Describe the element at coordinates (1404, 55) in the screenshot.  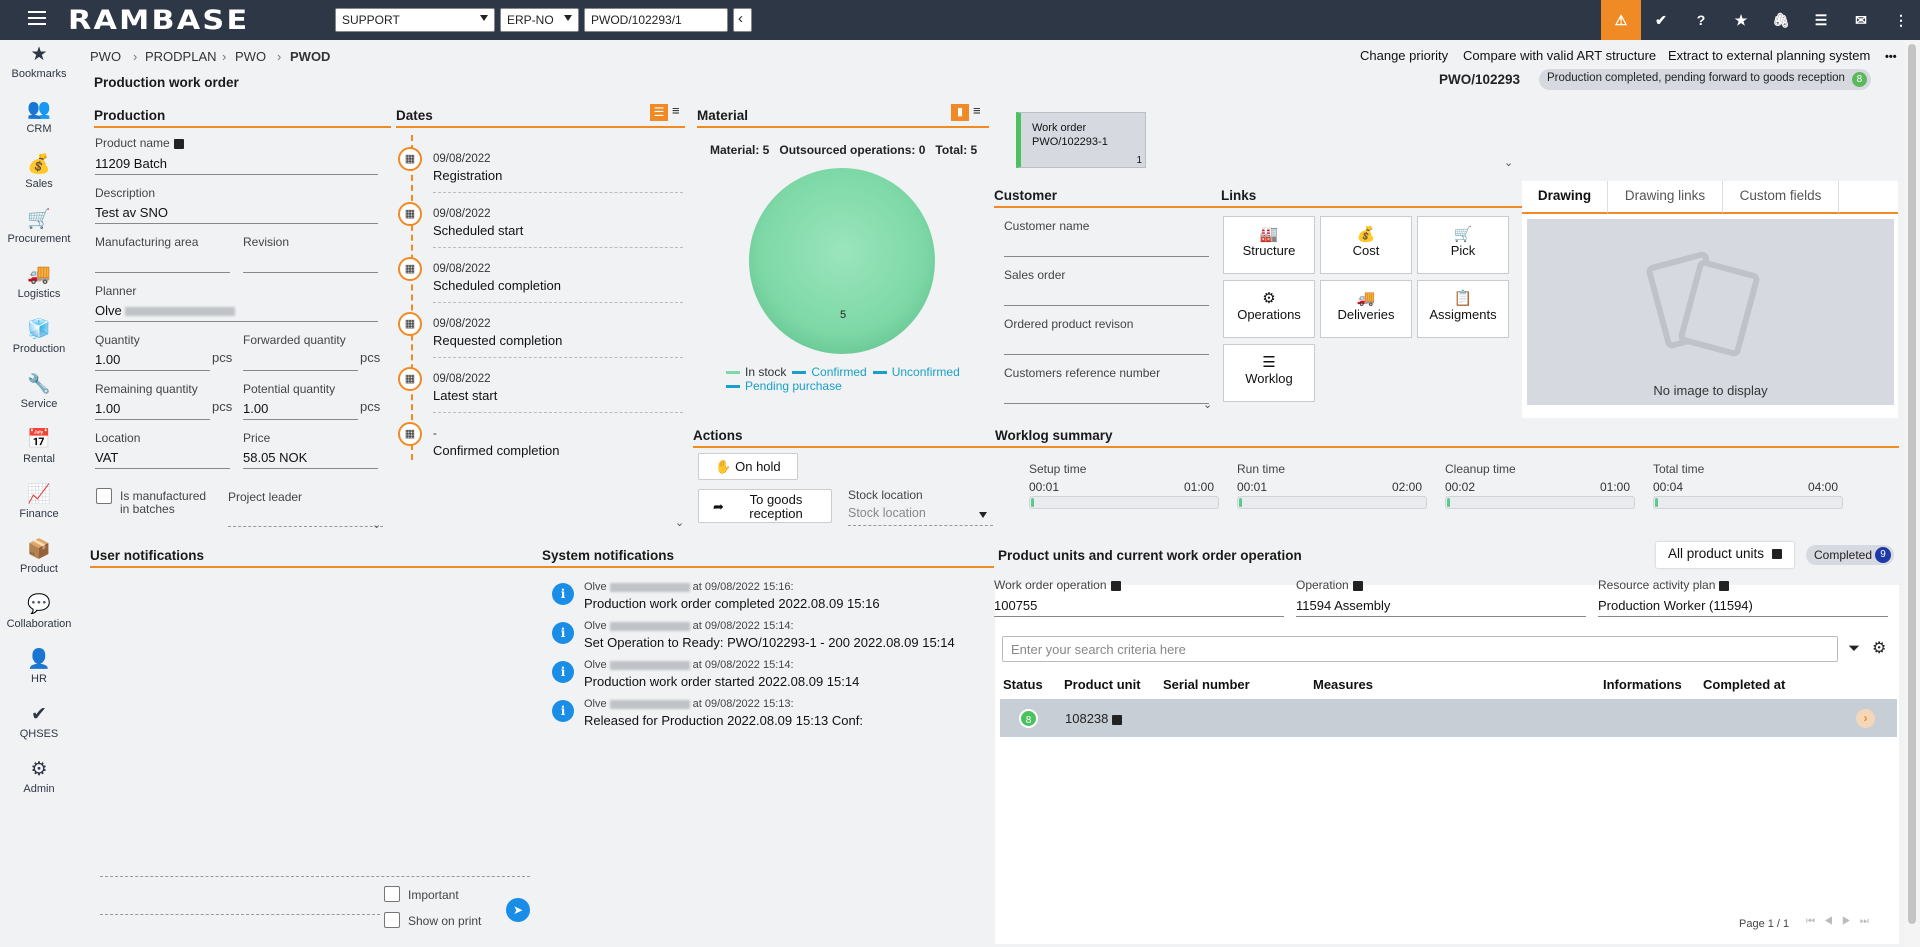
I see `change-priority-link: Change priority` at that location.